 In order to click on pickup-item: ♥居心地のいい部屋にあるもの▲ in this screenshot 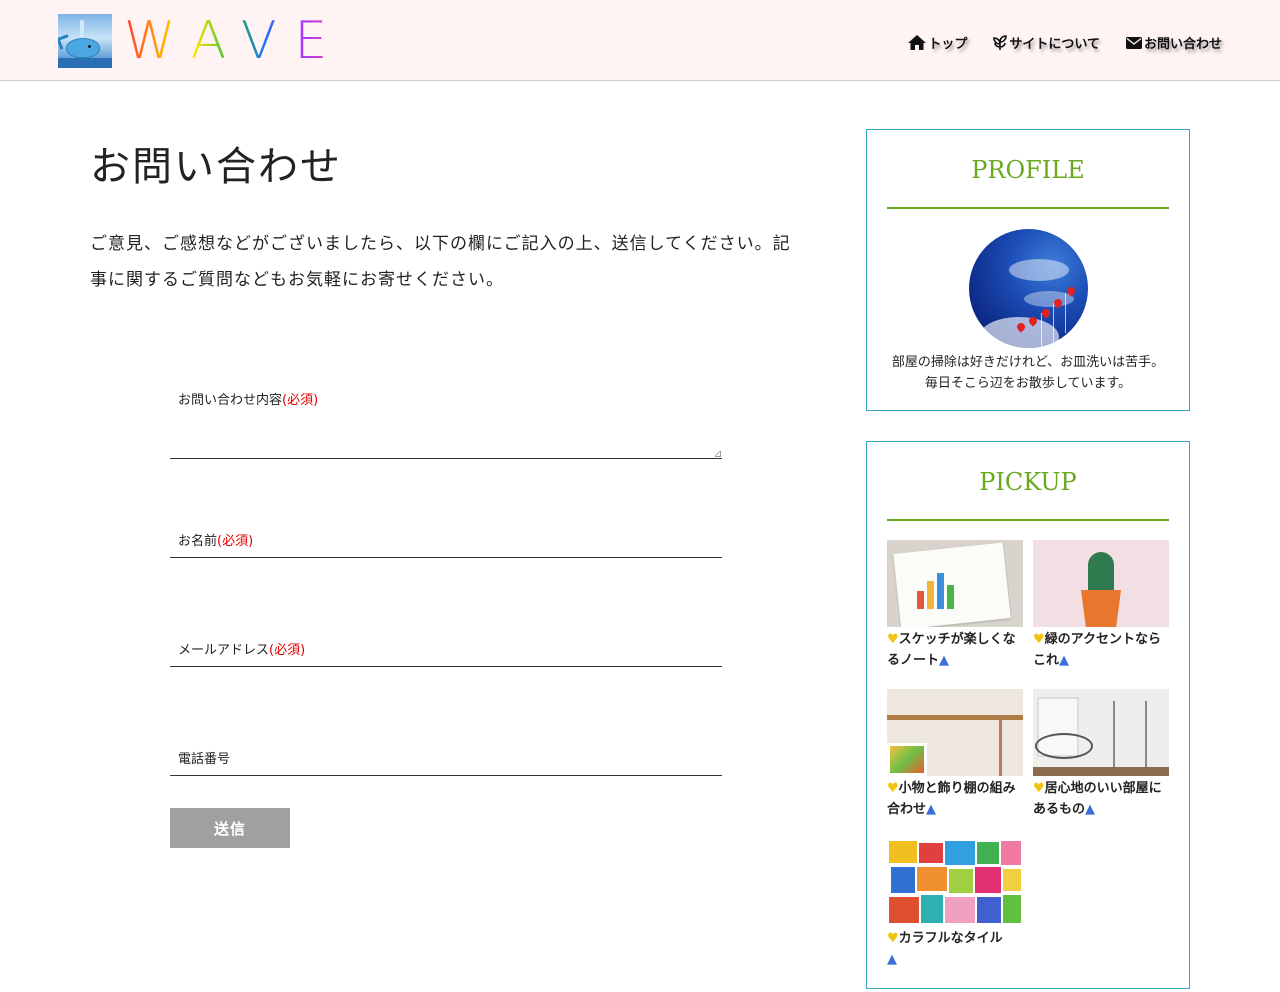, I will do `click(1101, 754)`.